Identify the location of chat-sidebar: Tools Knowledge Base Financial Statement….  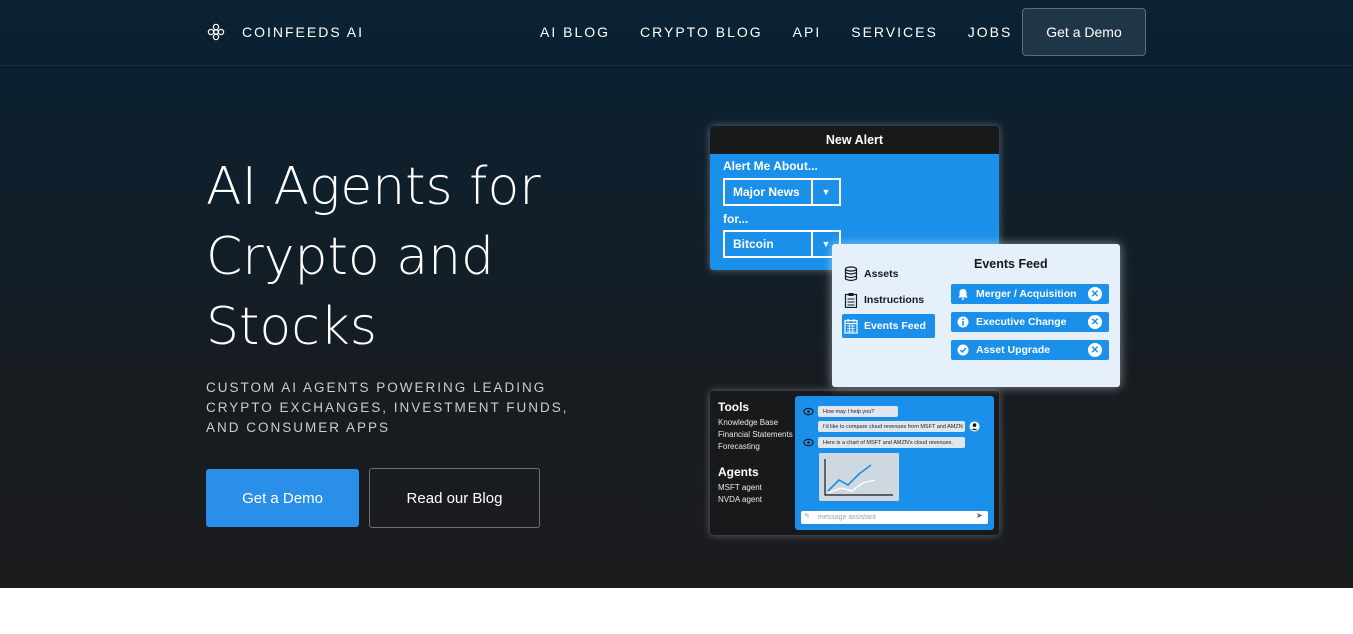
(755, 453).